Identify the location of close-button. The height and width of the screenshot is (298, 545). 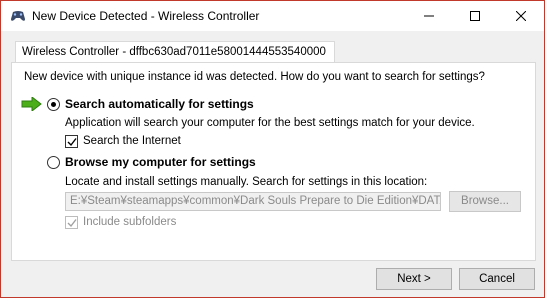
(521, 16).